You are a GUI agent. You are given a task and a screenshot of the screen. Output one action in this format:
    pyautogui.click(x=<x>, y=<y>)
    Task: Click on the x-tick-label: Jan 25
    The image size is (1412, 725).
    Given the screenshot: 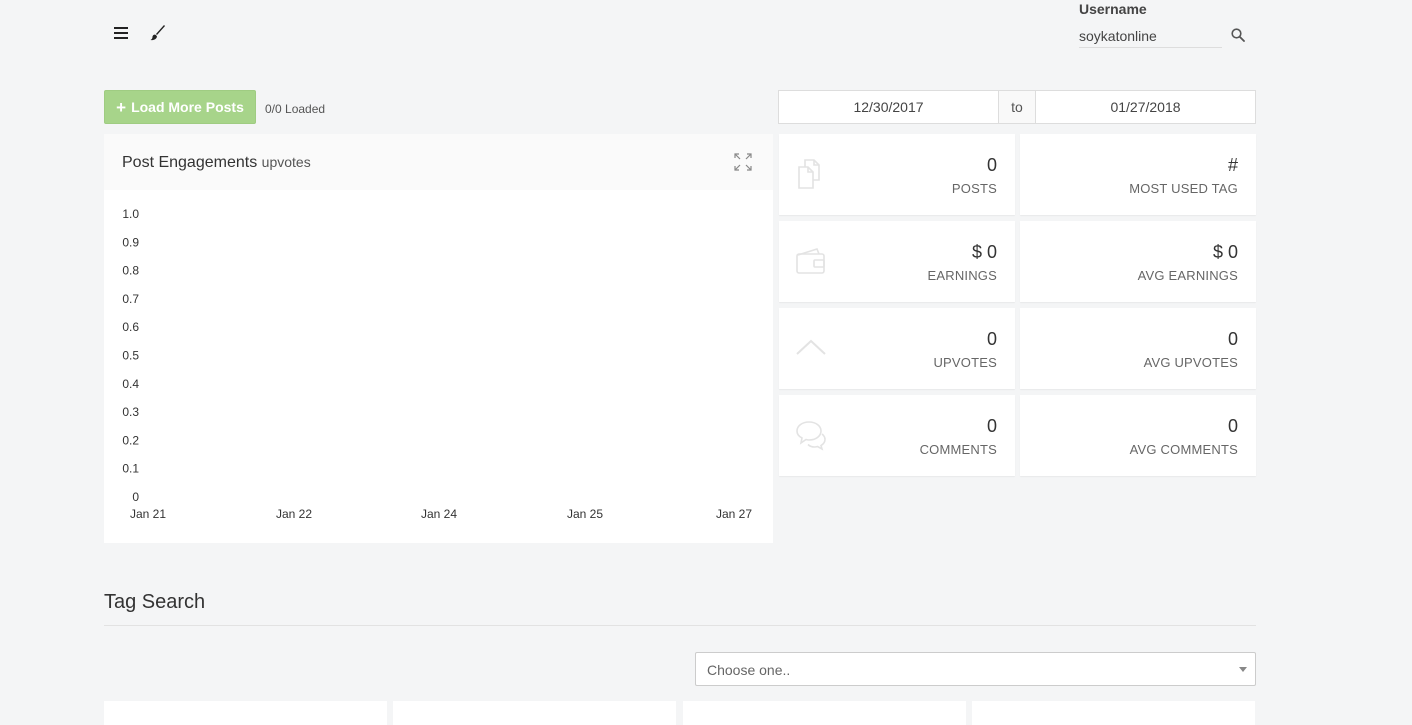 What is the action you would take?
    pyautogui.click(x=585, y=514)
    